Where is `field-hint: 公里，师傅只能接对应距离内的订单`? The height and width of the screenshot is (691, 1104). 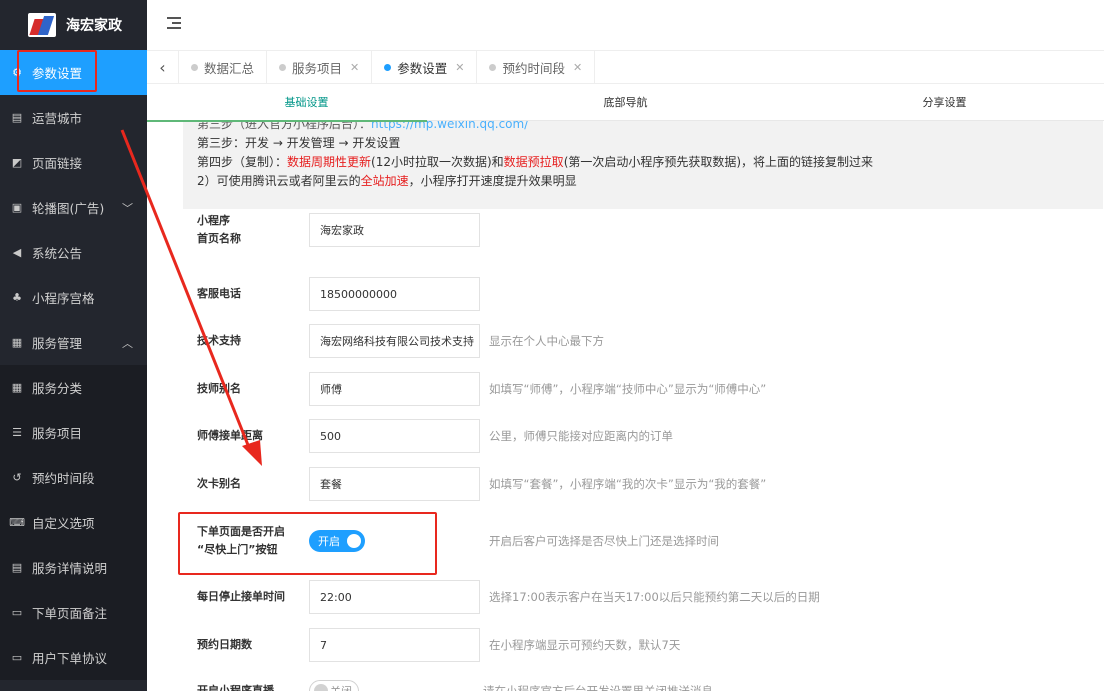 field-hint: 公里，师傅只能接对应距离内的订单 is located at coordinates (581, 436).